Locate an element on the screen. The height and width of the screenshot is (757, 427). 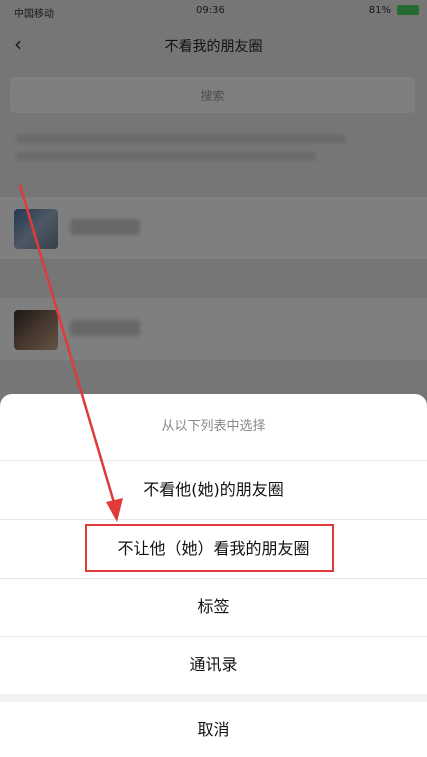
watermark: Baidu 经验 is located at coordinates (384, 739).